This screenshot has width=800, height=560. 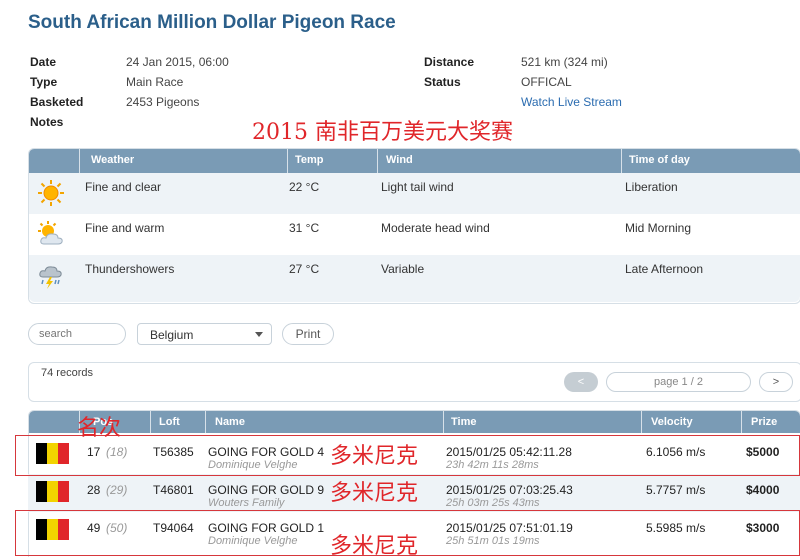 I want to click on result-velocity: 5.7757 m/s, so click(x=676, y=490).